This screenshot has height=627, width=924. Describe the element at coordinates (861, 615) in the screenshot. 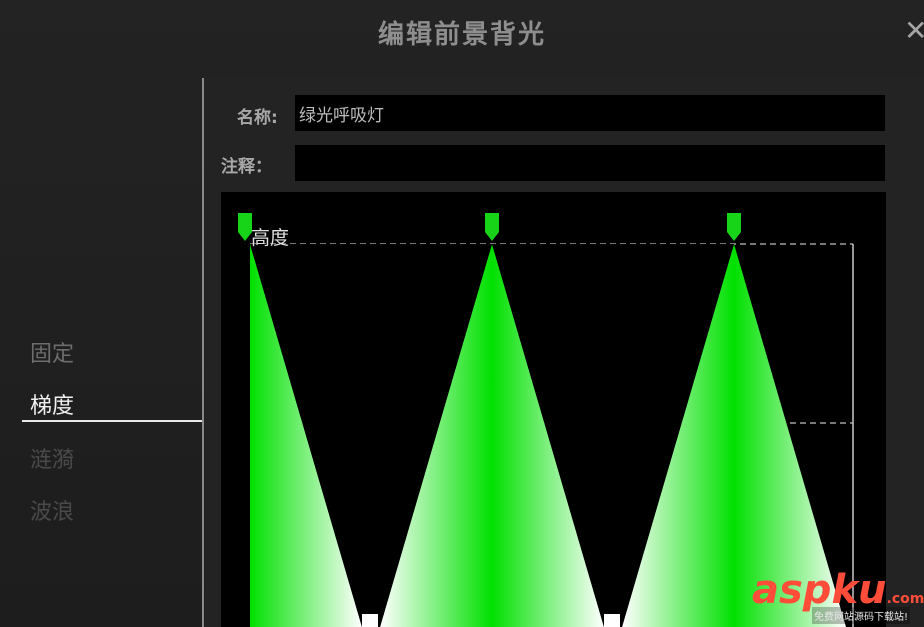

I see `watermark-tagline: 免费网站源码下载站!` at that location.